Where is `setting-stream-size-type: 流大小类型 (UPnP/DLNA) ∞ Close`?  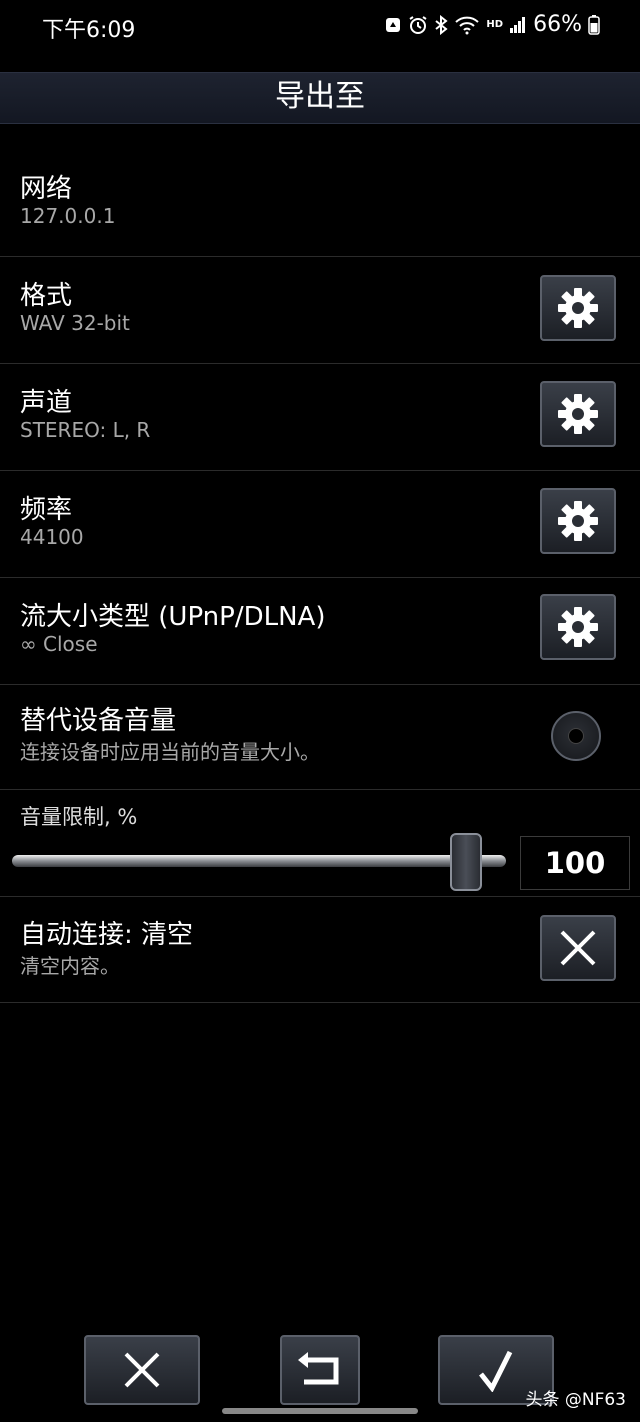 setting-stream-size-type: 流大小类型 (UPnP/DLNA) ∞ Close is located at coordinates (320, 631).